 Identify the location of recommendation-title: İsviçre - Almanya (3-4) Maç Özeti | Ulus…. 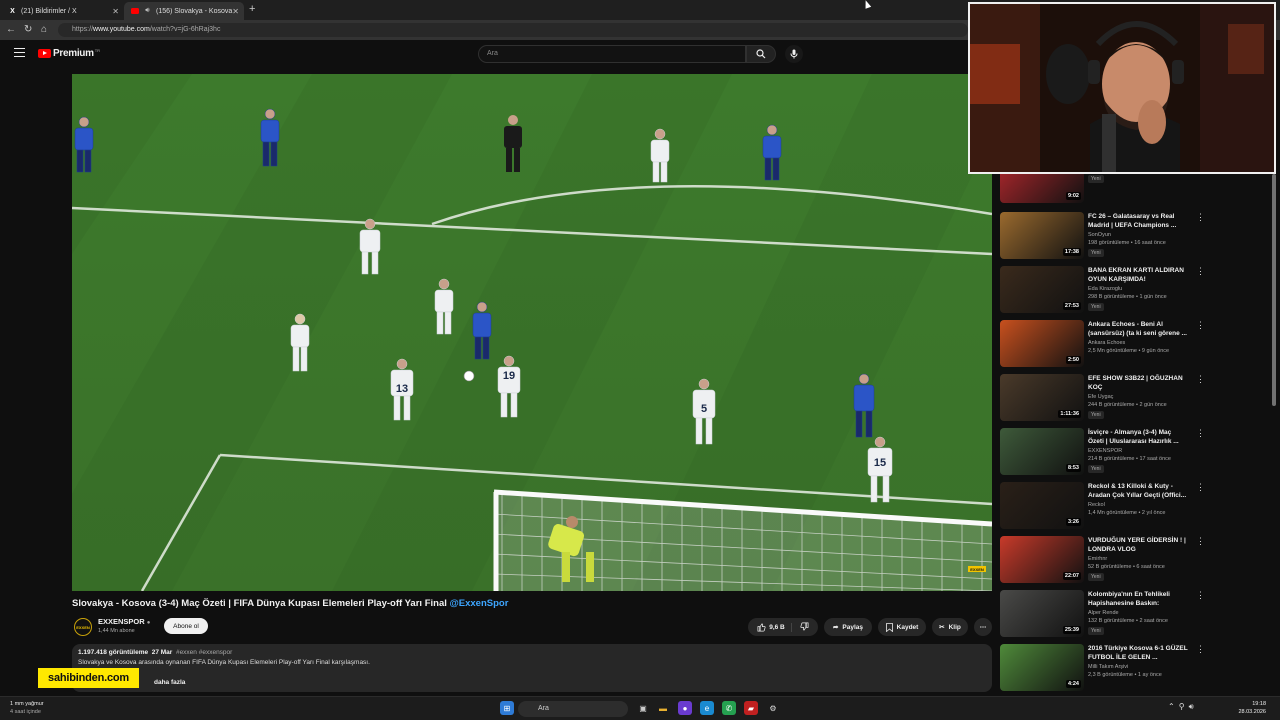
(1138, 437).